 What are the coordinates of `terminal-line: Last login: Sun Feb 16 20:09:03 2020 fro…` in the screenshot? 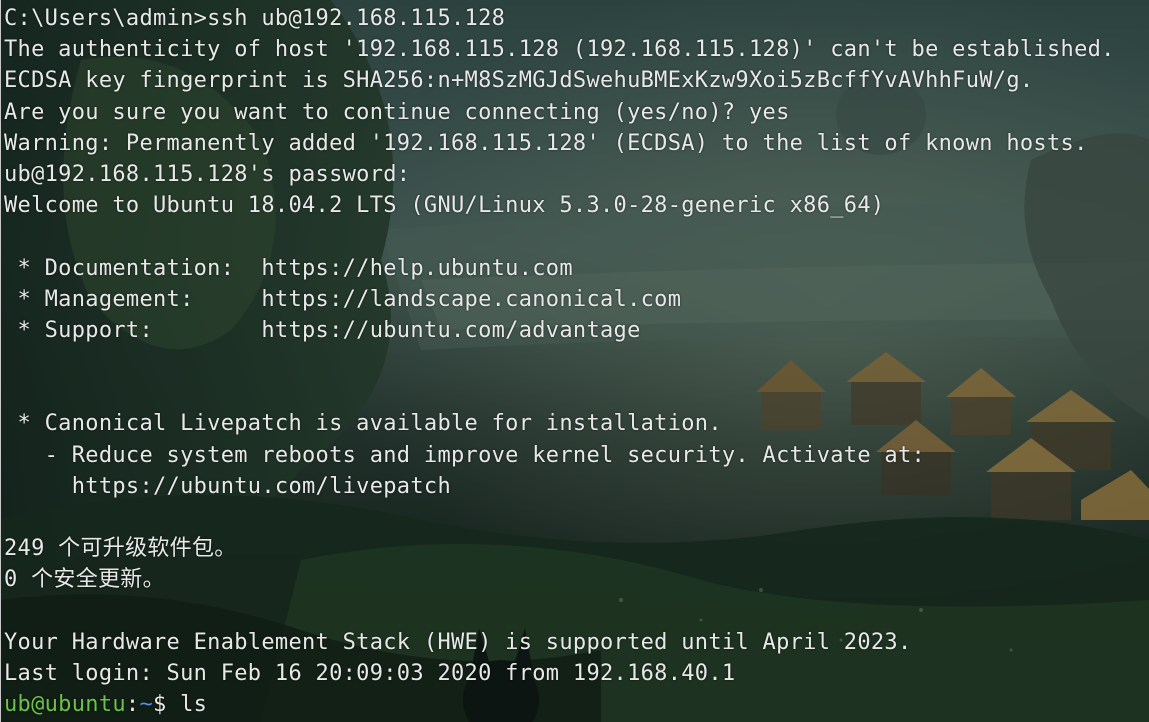 It's located at (370, 673).